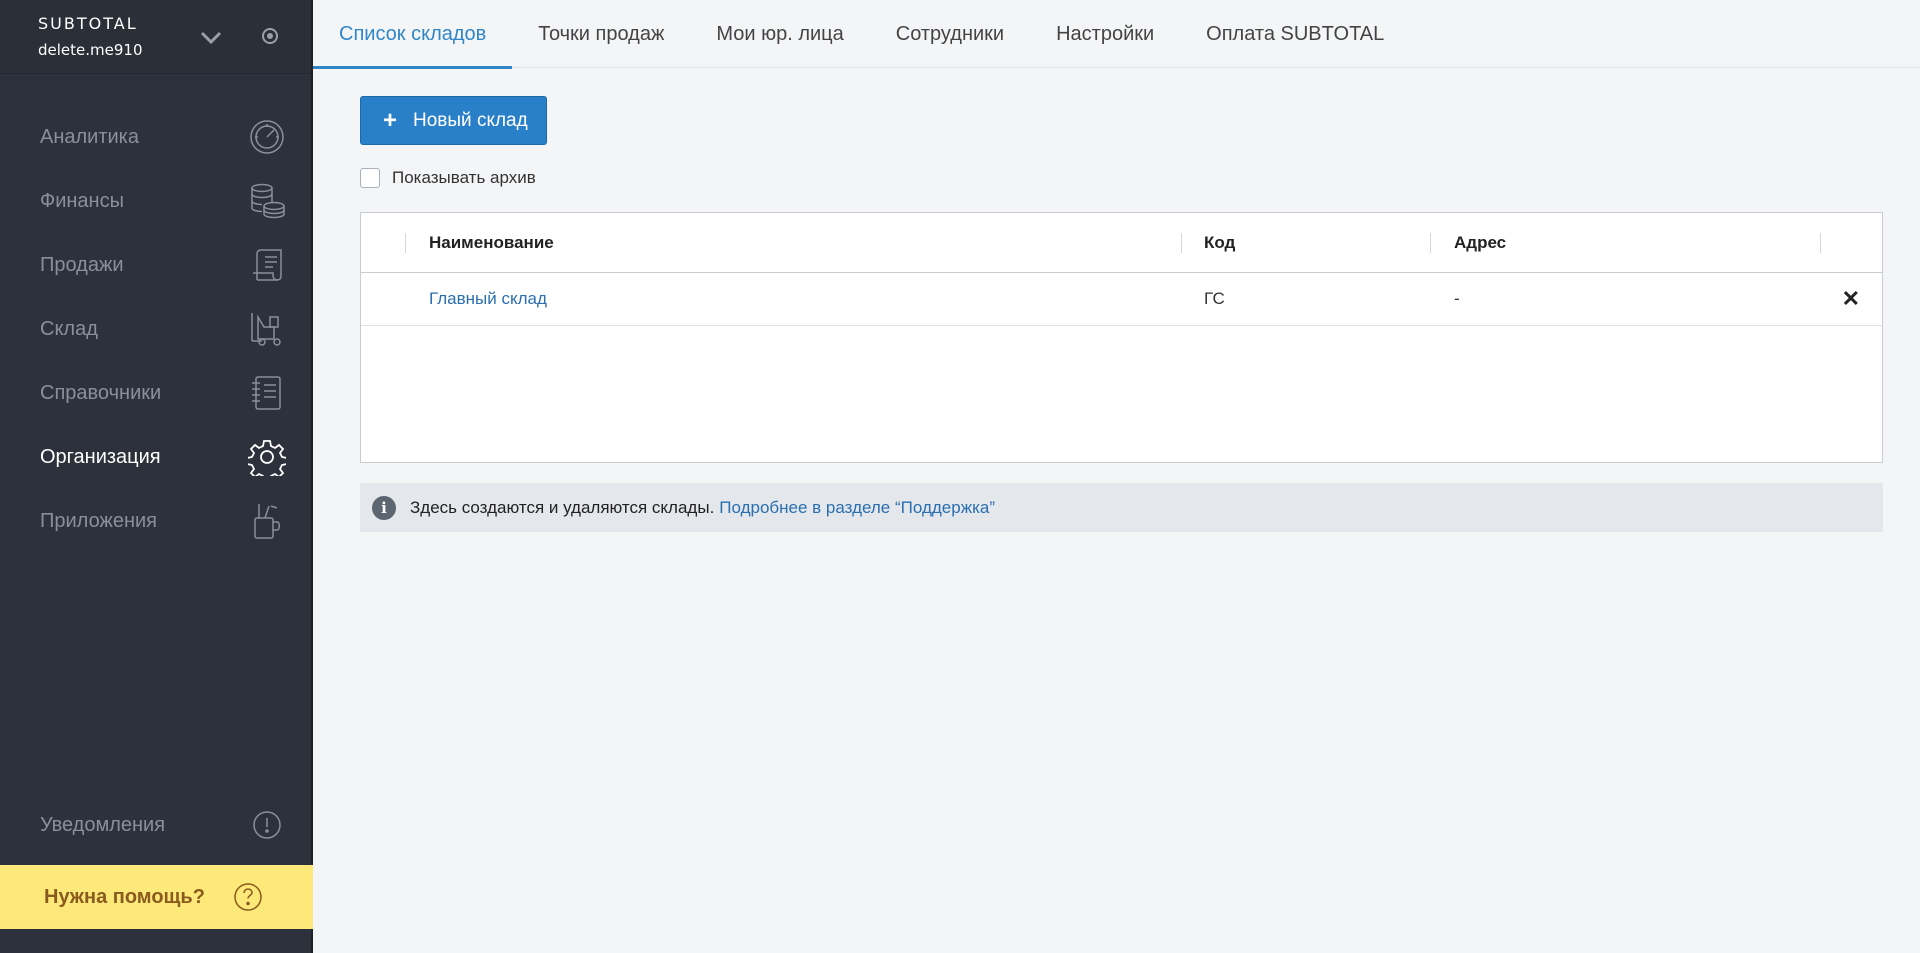 The width and height of the screenshot is (1920, 953). What do you see at coordinates (857, 508) in the screenshot?
I see `support-link: Подробнее в разделе “Поддержка”` at bounding box center [857, 508].